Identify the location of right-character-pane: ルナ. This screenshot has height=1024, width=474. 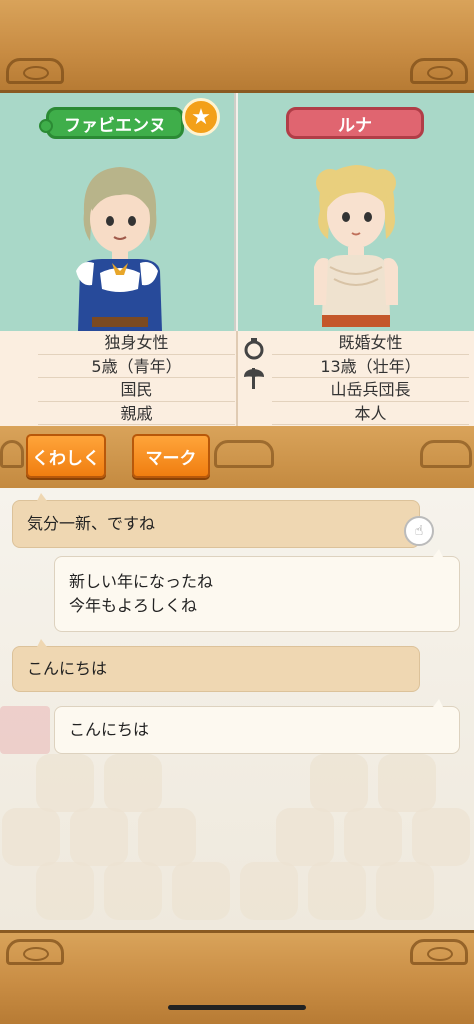
(356, 212).